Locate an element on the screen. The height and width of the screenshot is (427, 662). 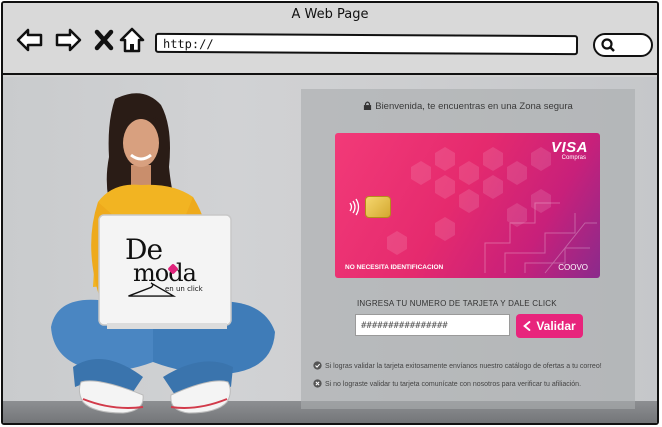
window-title: A Web Page is located at coordinates (330, 14).